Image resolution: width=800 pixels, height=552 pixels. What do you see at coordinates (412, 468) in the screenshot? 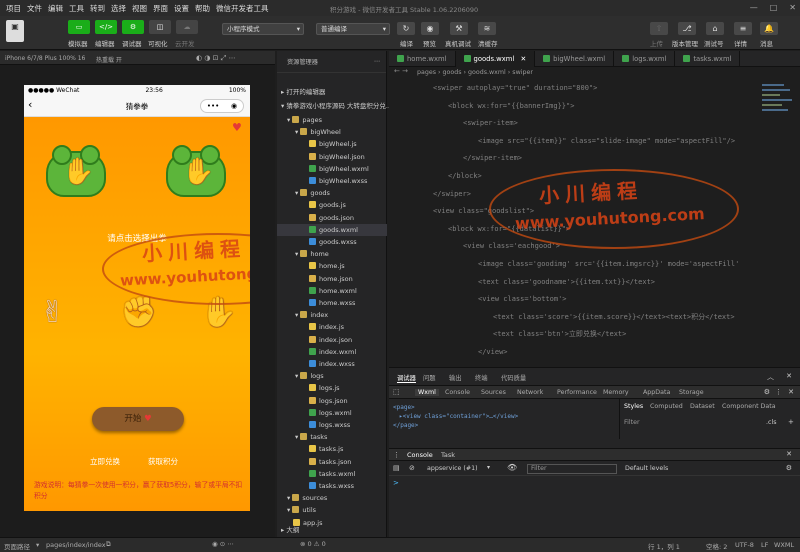
I see `clear-icon: ⊘` at bounding box center [412, 468].